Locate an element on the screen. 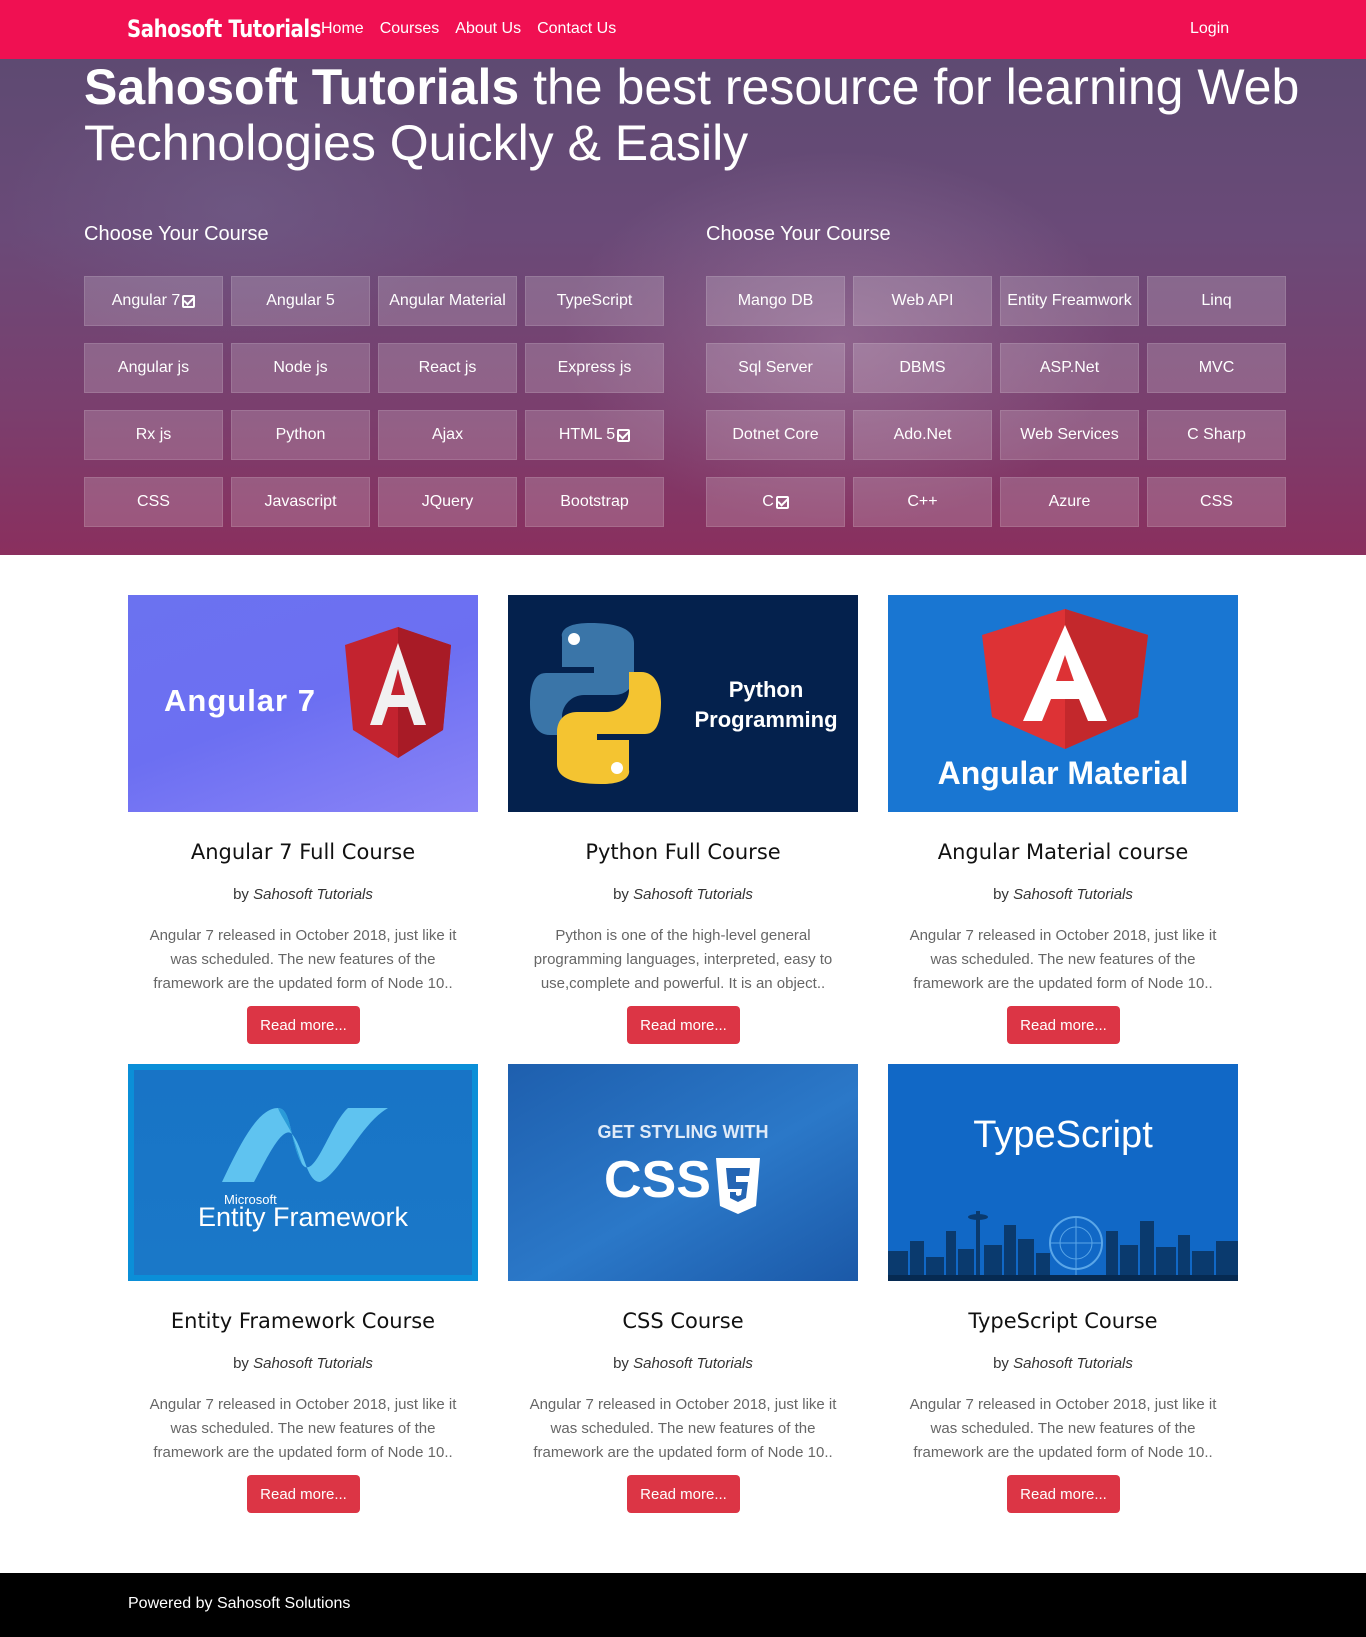 This screenshot has height=1637, width=1366. course-button-javascript: Javascript is located at coordinates (300, 502).